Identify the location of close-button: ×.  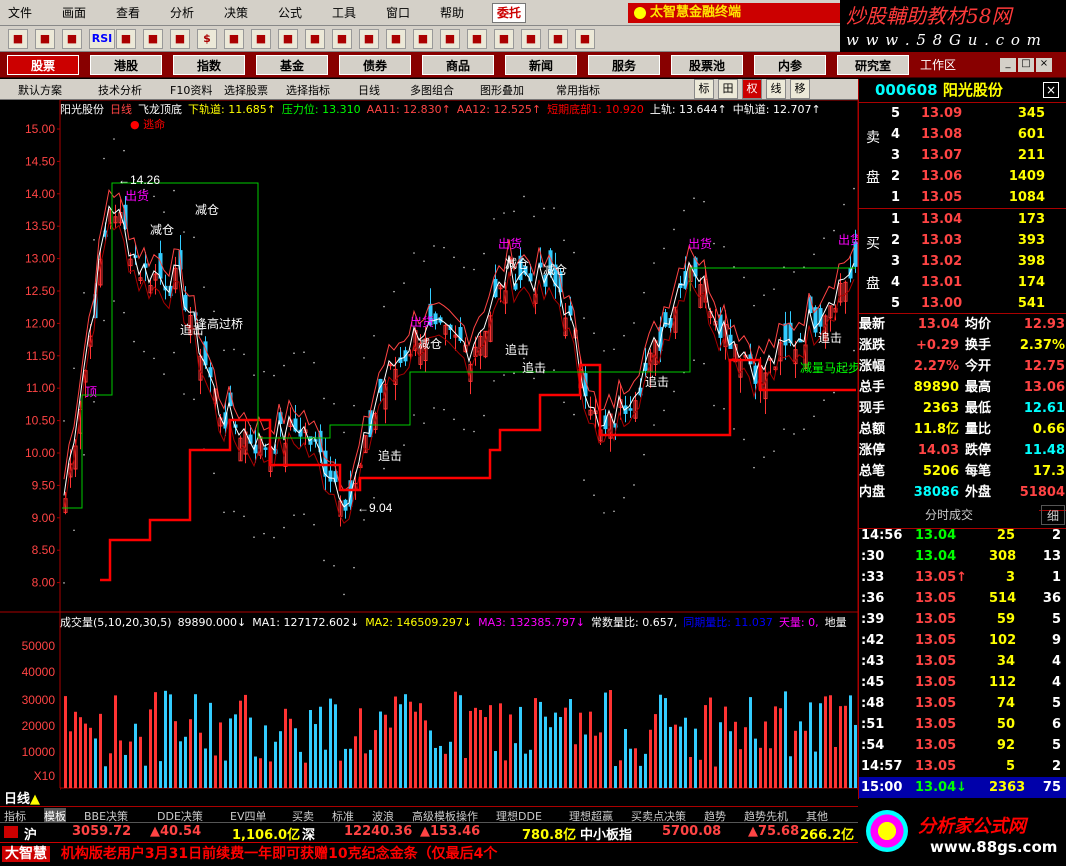
(1044, 65).